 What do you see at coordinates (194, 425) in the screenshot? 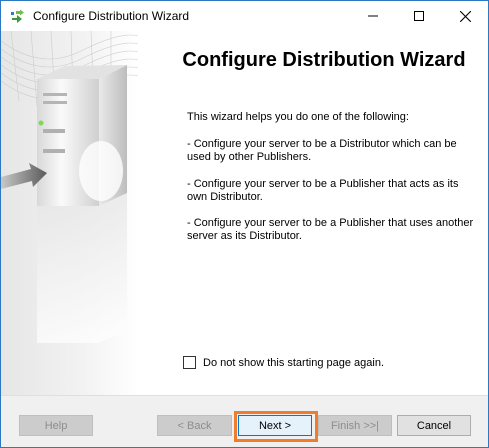
I see `back-button: < Back` at bounding box center [194, 425].